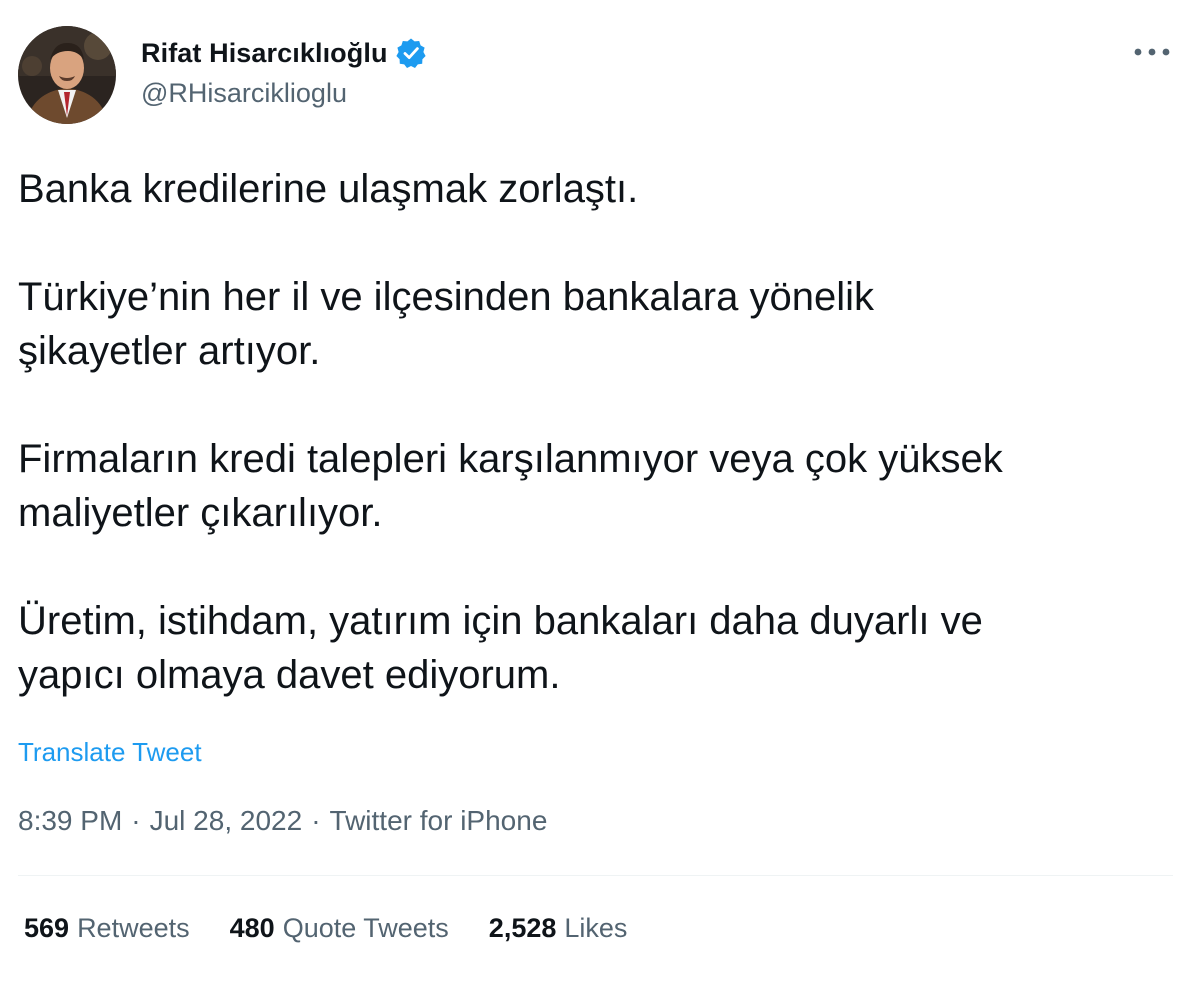  What do you see at coordinates (439, 821) in the screenshot?
I see `tweet-source: Twitter for iPhone` at bounding box center [439, 821].